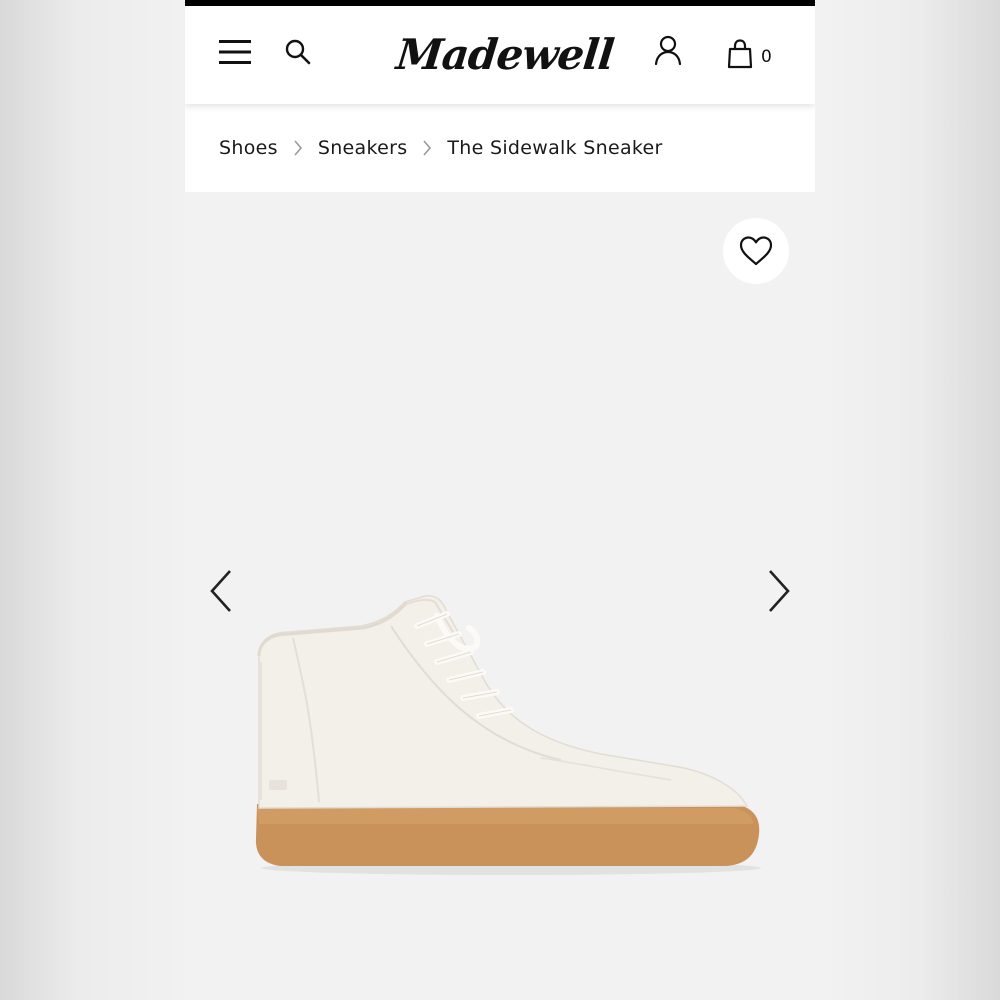 This screenshot has height=1000, width=1000. I want to click on breadcrumb-shoes: Shoes, so click(248, 148).